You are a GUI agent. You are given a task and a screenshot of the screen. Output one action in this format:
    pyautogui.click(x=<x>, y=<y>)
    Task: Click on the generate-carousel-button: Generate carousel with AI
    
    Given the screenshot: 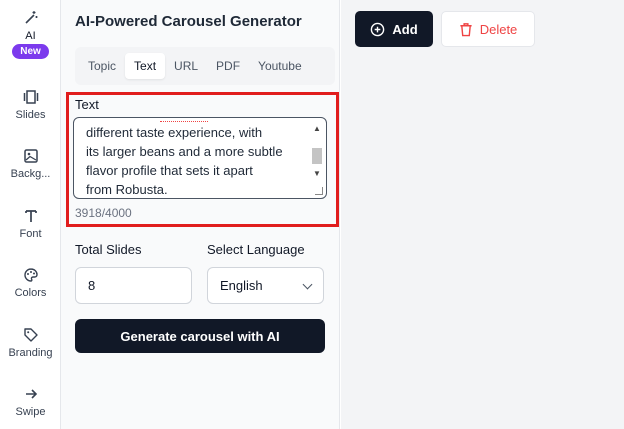 What is the action you would take?
    pyautogui.click(x=200, y=336)
    